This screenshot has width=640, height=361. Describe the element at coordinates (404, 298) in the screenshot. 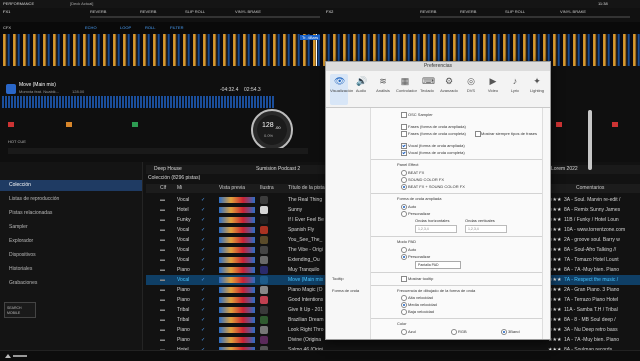

I see `wave-high-radio` at that location.